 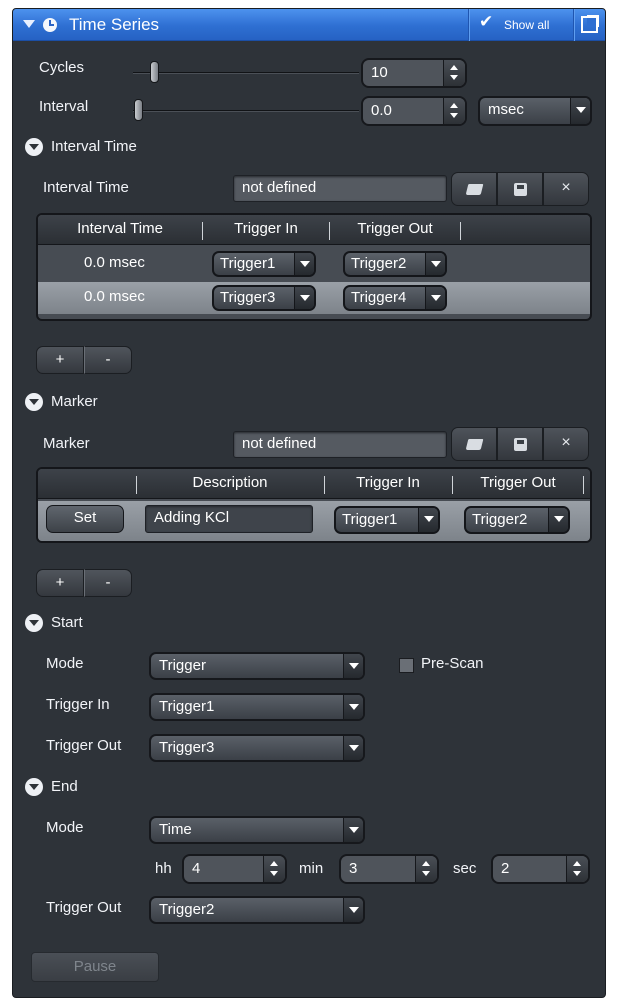 What do you see at coordinates (246, 73) in the screenshot?
I see `cycles-slider-track` at bounding box center [246, 73].